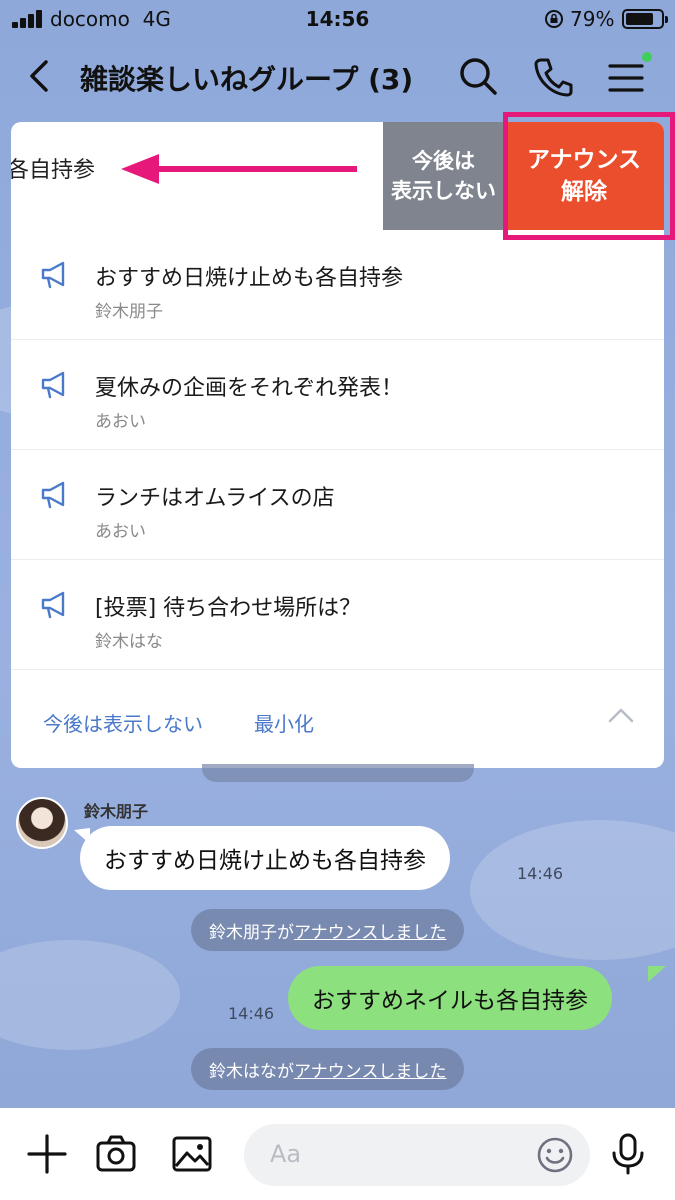 The height and width of the screenshot is (1200, 675). I want to click on bubble-tail, so click(657, 974).